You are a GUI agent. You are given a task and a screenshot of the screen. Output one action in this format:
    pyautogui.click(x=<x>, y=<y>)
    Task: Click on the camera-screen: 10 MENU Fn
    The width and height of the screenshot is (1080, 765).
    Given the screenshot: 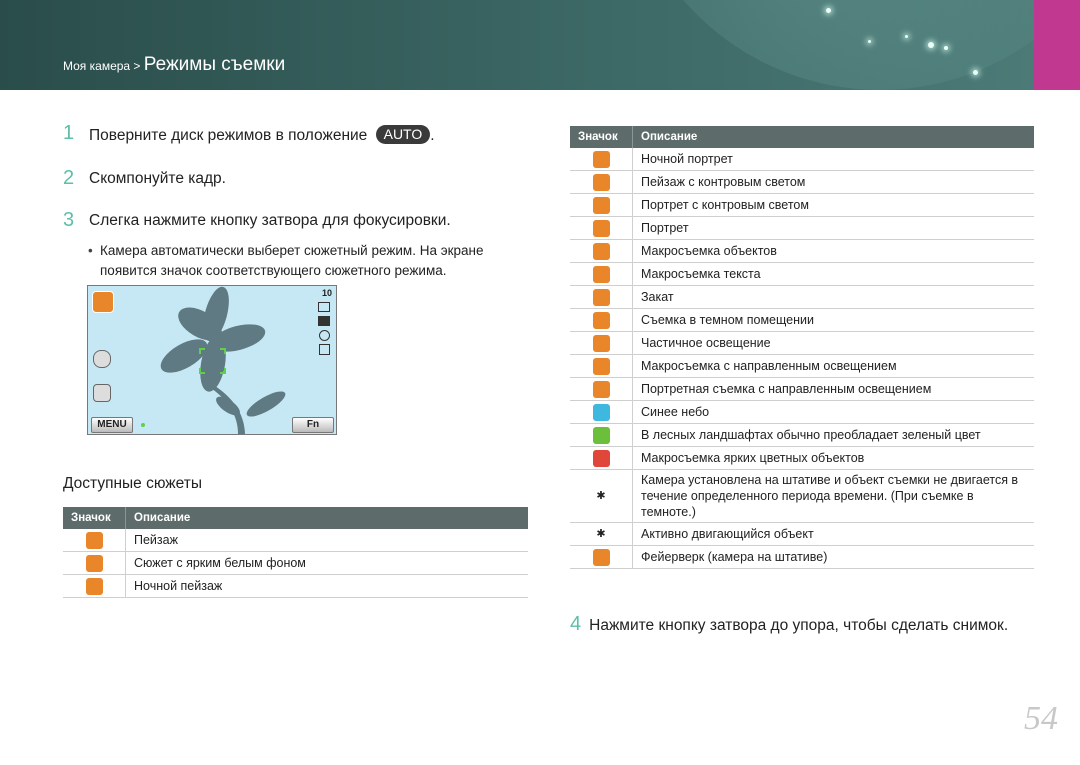 What is the action you would take?
    pyautogui.click(x=212, y=360)
    